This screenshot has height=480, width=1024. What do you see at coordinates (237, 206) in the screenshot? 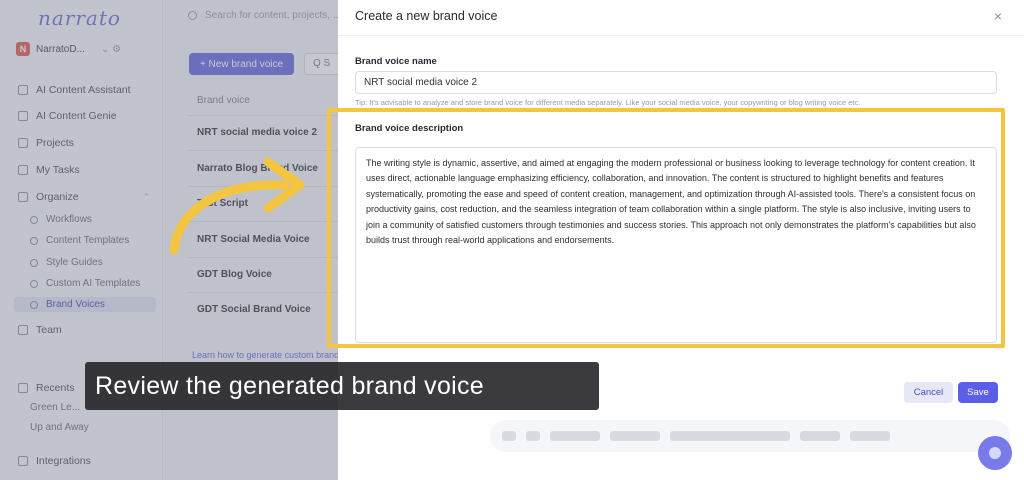
I see `pointer-arrow-icon` at bounding box center [237, 206].